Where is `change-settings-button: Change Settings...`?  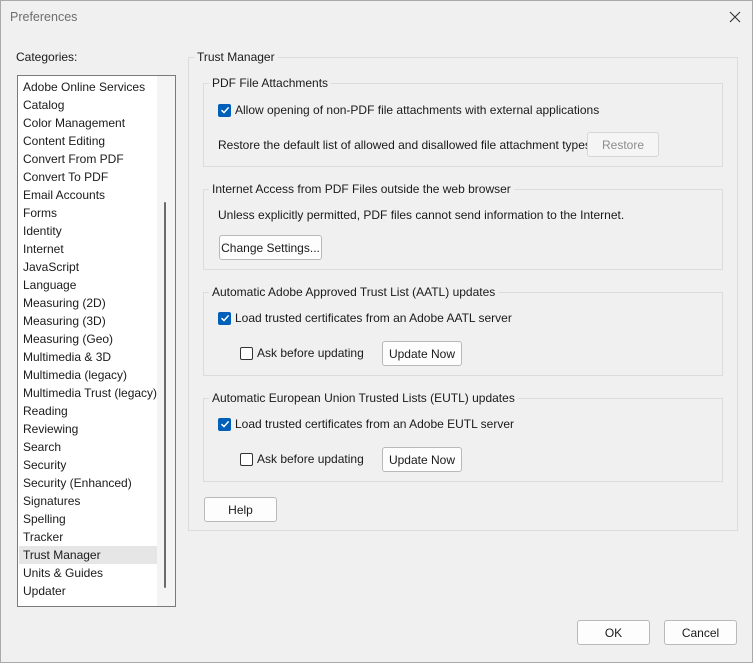 change-settings-button: Change Settings... is located at coordinates (270, 247).